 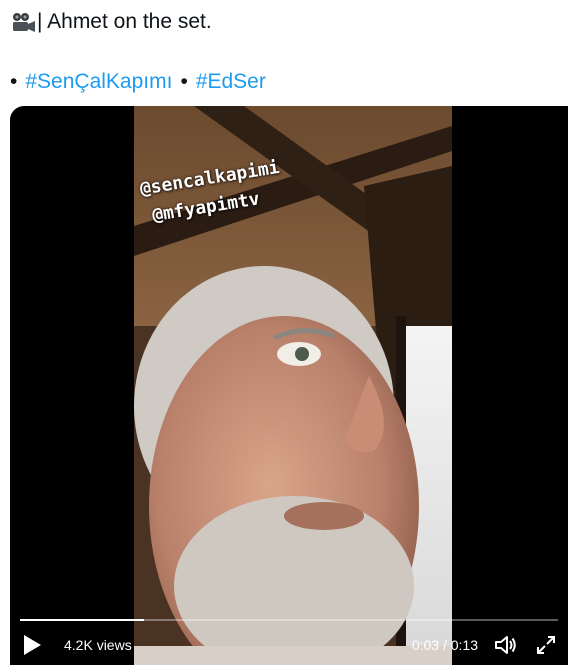 I want to click on play-icon, so click(x=32, y=645).